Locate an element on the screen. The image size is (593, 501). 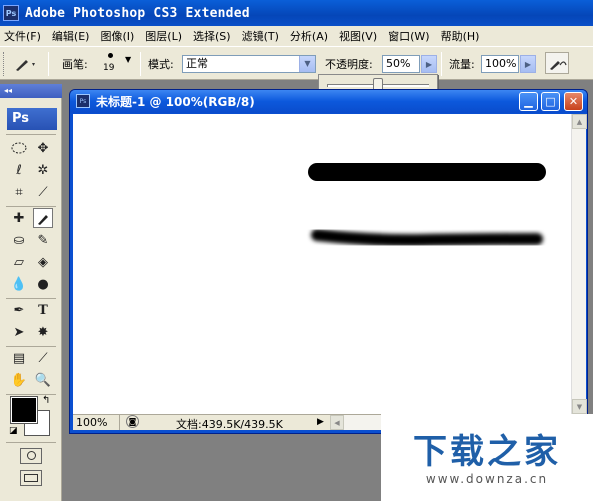
default-colors-icon: ◪ is located at coordinates (13, 431).